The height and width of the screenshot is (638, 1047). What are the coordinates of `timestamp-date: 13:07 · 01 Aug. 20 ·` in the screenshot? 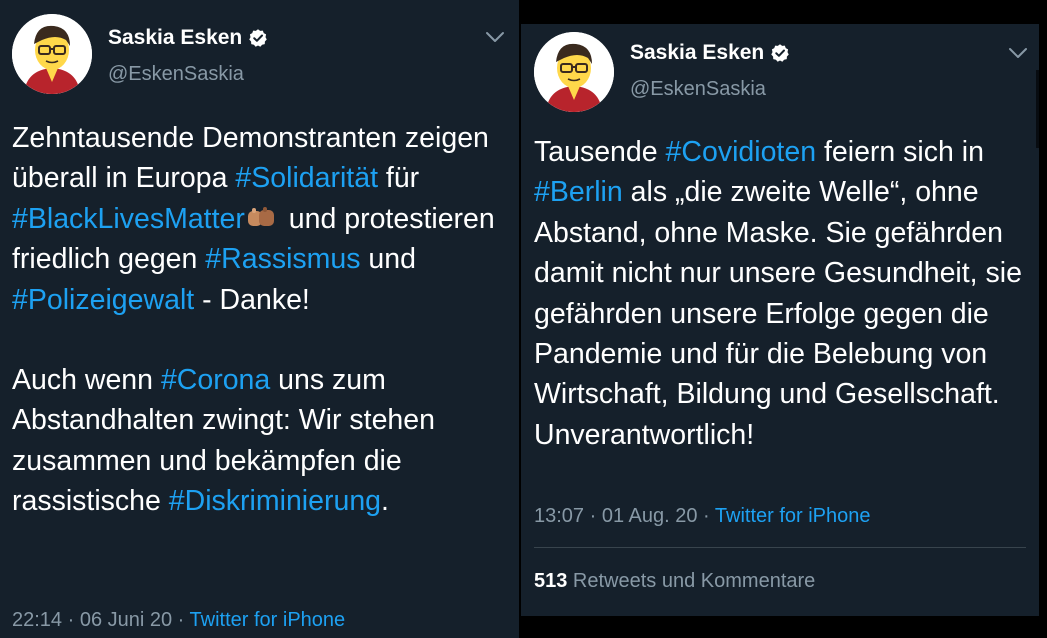 It's located at (624, 516).